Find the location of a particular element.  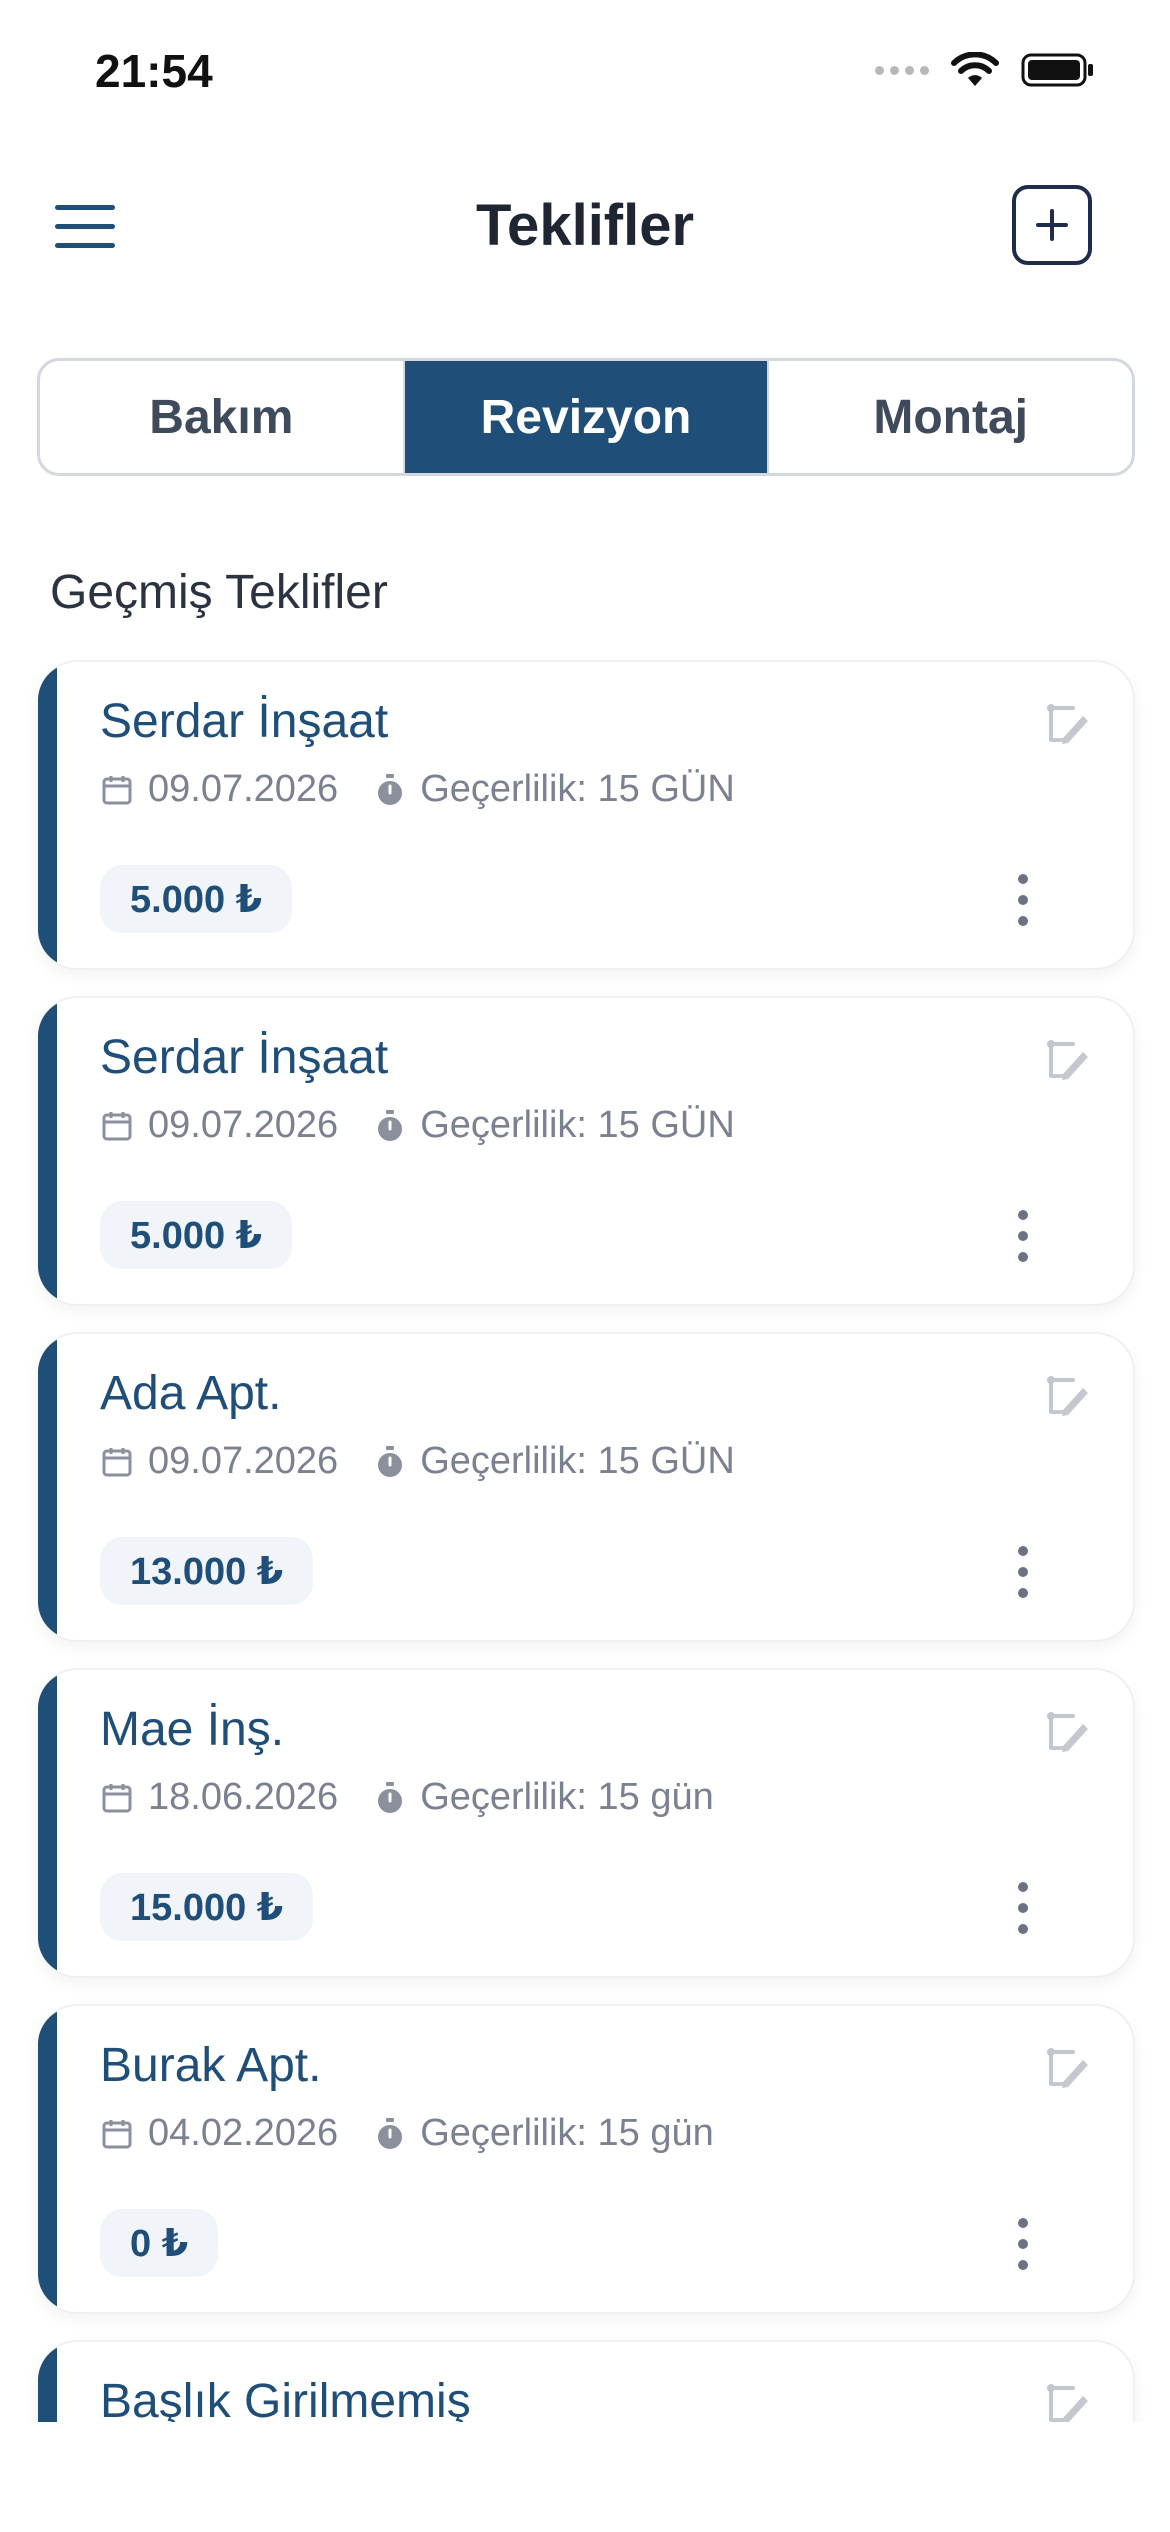

add-offer-button is located at coordinates (1052, 225).